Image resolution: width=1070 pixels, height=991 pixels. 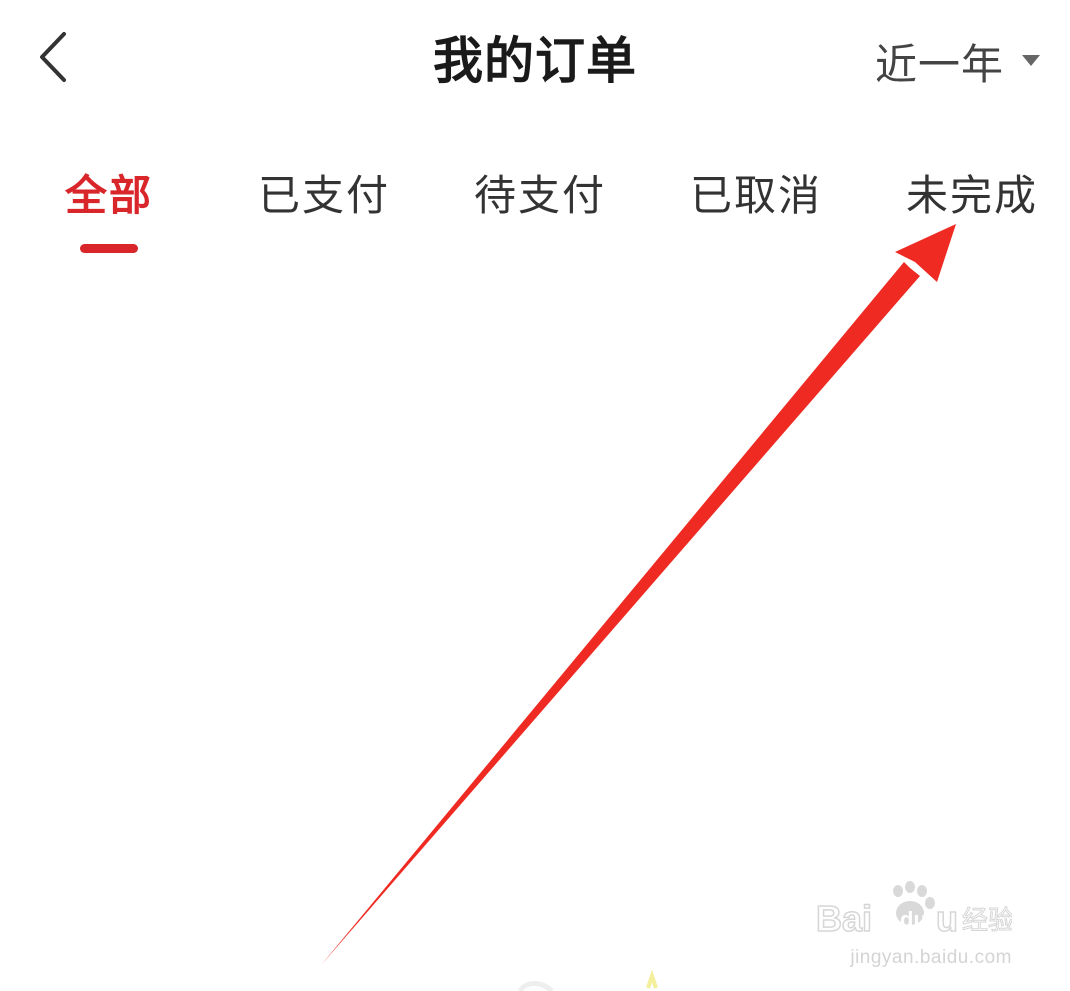 I want to click on tab-label: 未完成, so click(x=971, y=195).